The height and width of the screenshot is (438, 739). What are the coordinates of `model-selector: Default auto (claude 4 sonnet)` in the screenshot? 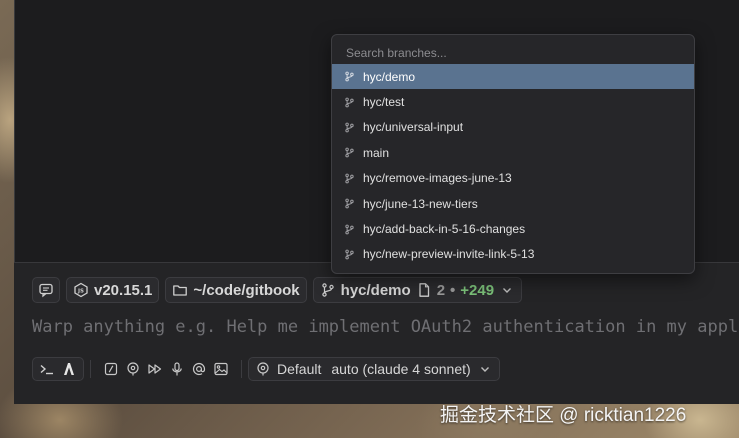 It's located at (374, 369).